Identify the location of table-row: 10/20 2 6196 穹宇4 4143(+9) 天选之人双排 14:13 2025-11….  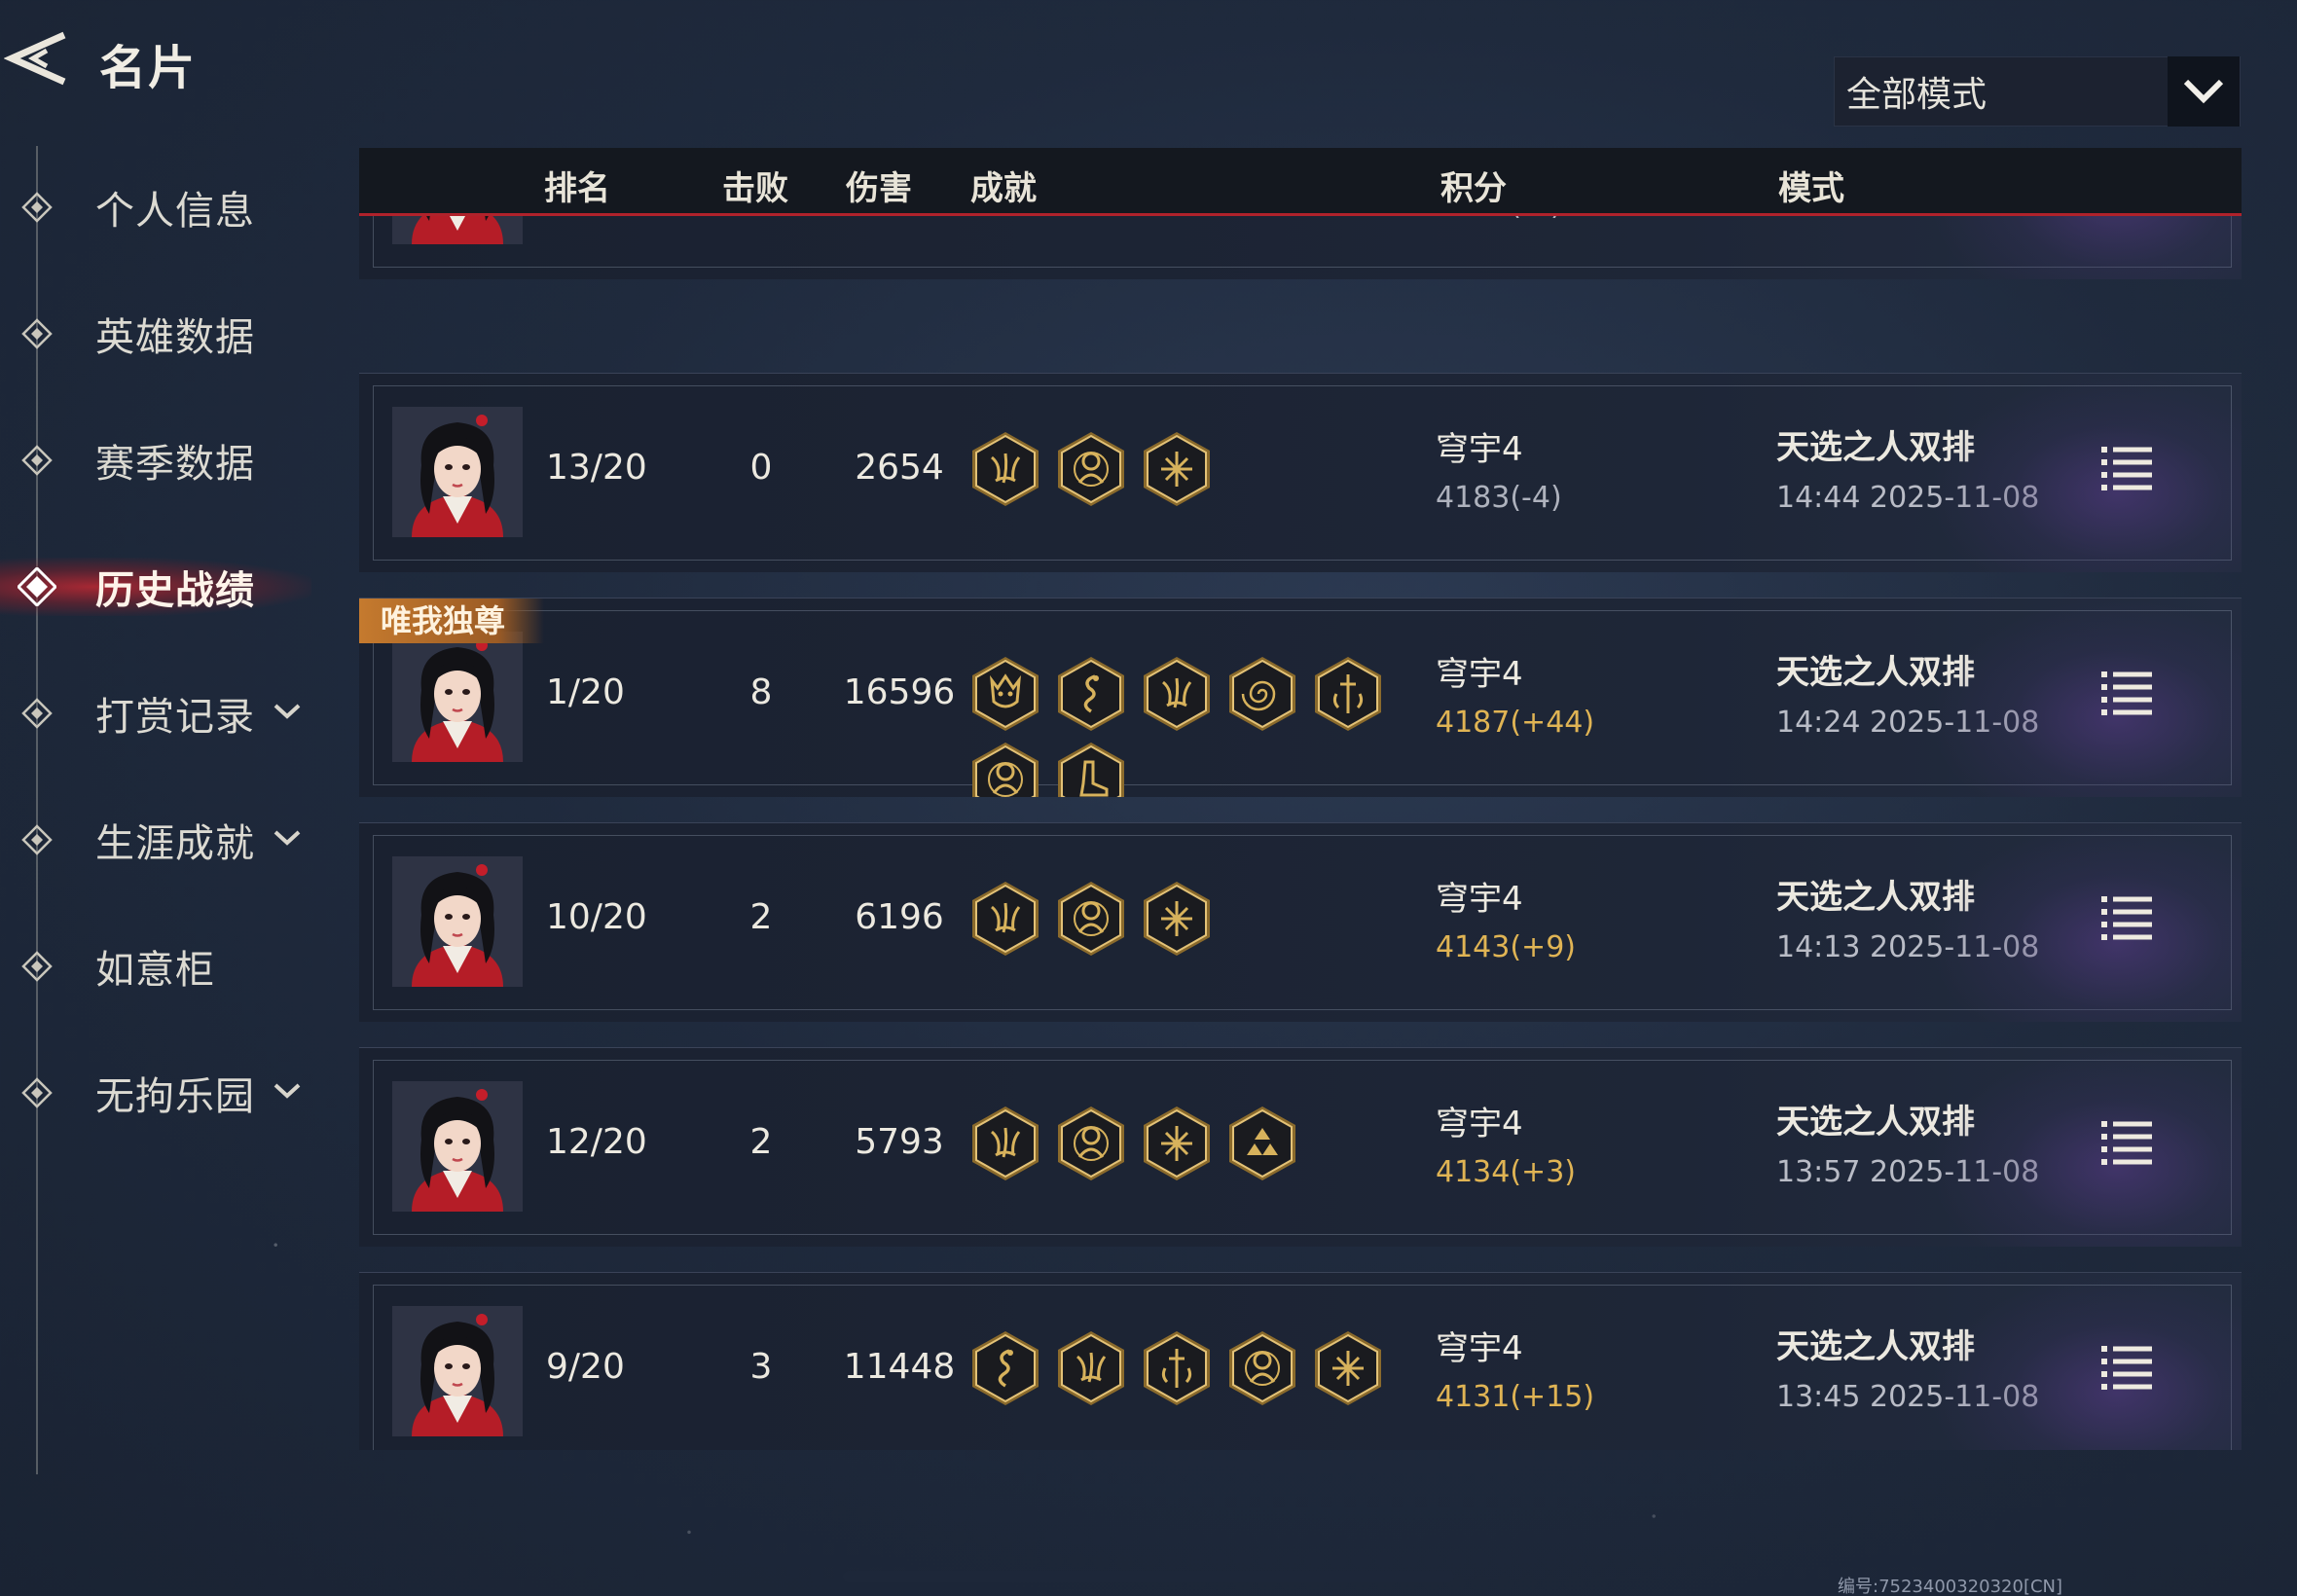
(1300, 922).